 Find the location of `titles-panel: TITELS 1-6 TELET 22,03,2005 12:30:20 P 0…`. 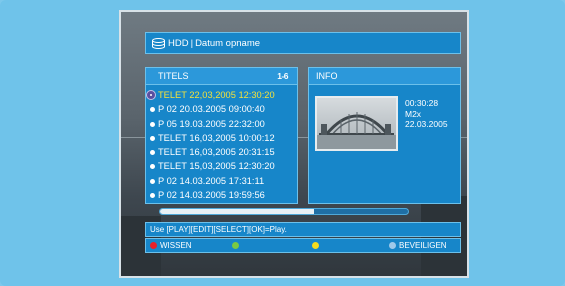

titles-panel: TITELS 1-6 TELET 22,03,2005 12:30:20 P 0… is located at coordinates (221, 135).